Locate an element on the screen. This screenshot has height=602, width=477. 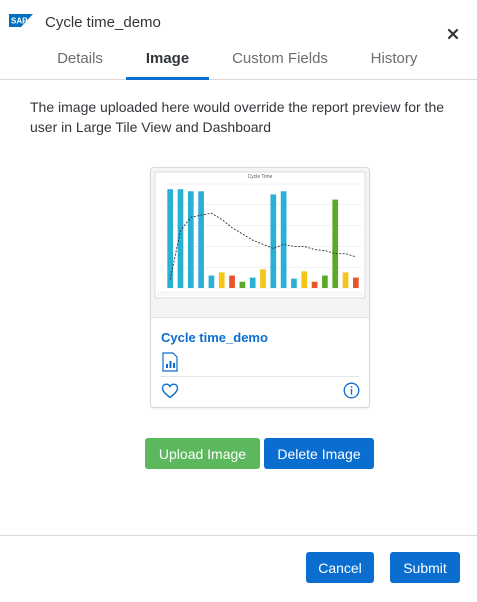
report-title: Cycle time_demo is located at coordinates (214, 337).